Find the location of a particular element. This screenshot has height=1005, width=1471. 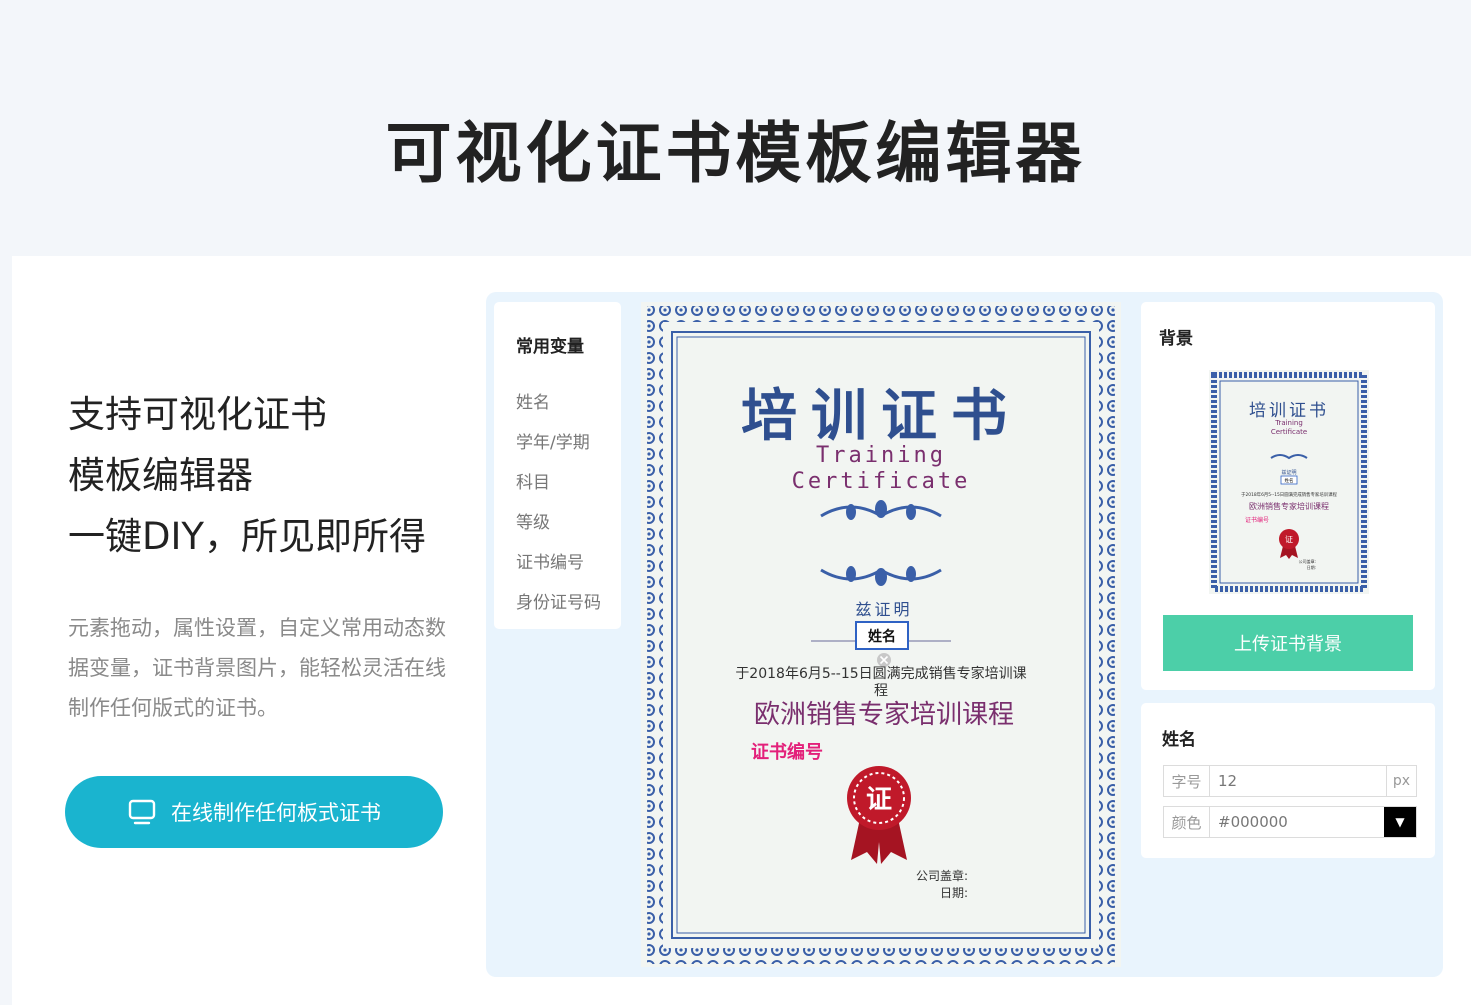

date-label: 日期: is located at coordinates (954, 893).